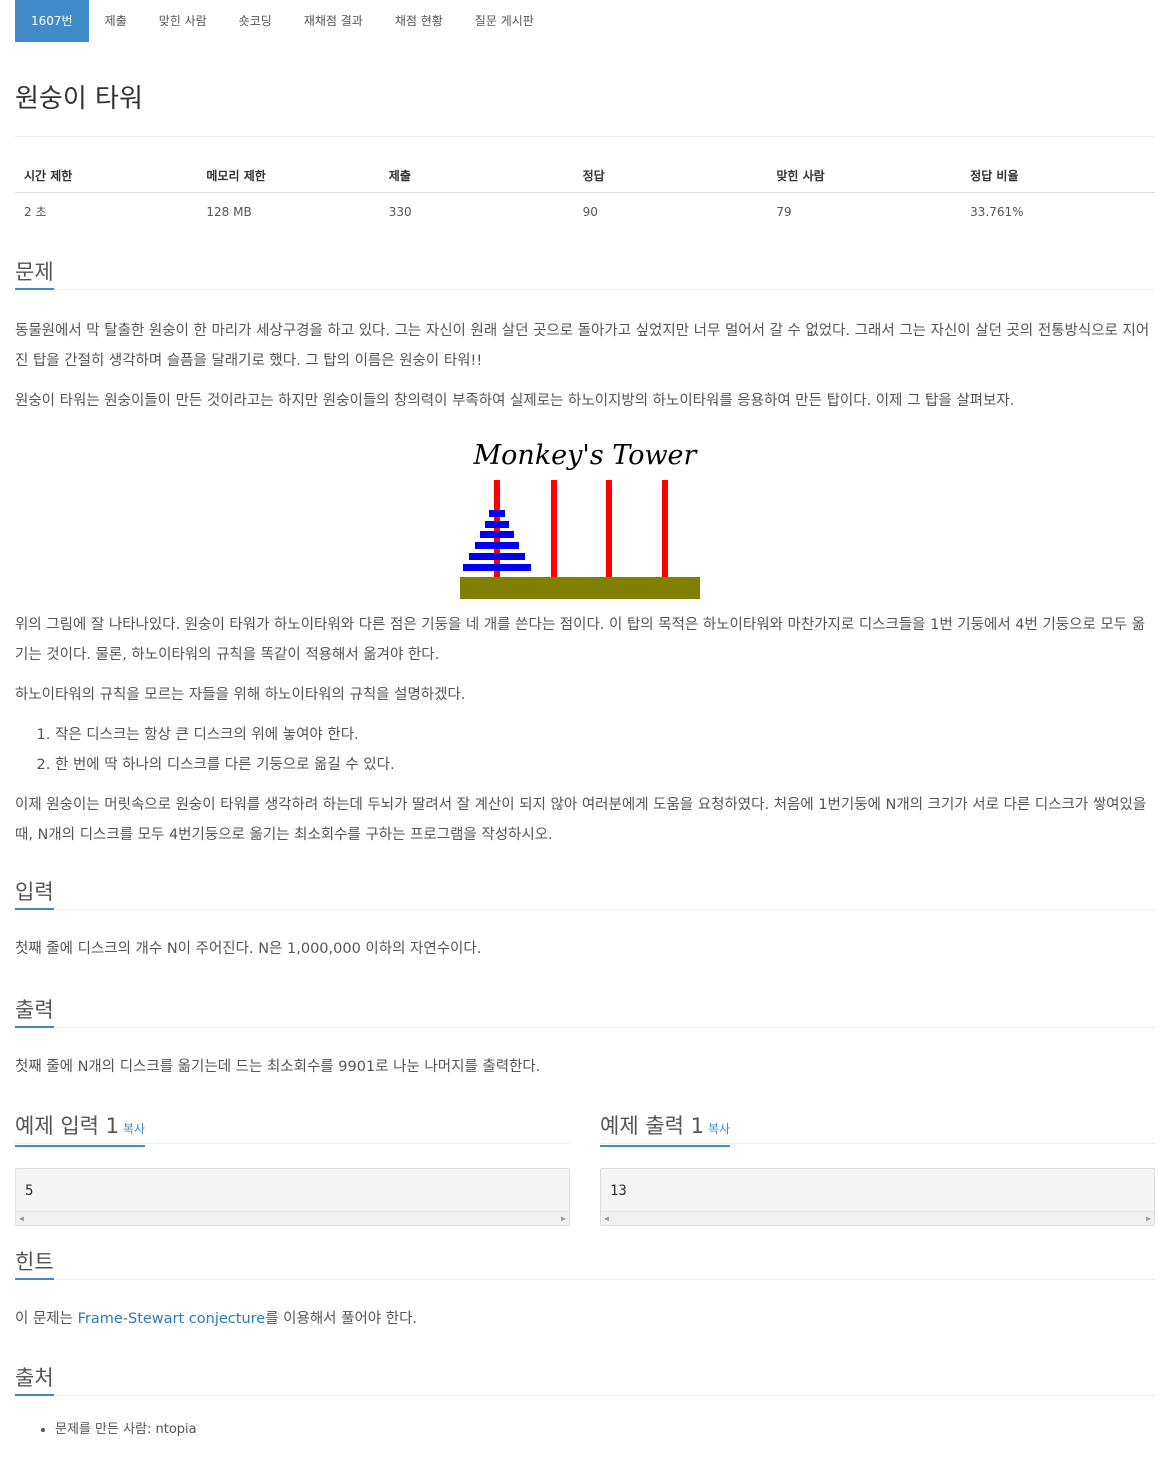 This screenshot has height=1459, width=1170. What do you see at coordinates (877, 1197) in the screenshot?
I see `sample-output-box: 13 ◀ ▶` at bounding box center [877, 1197].